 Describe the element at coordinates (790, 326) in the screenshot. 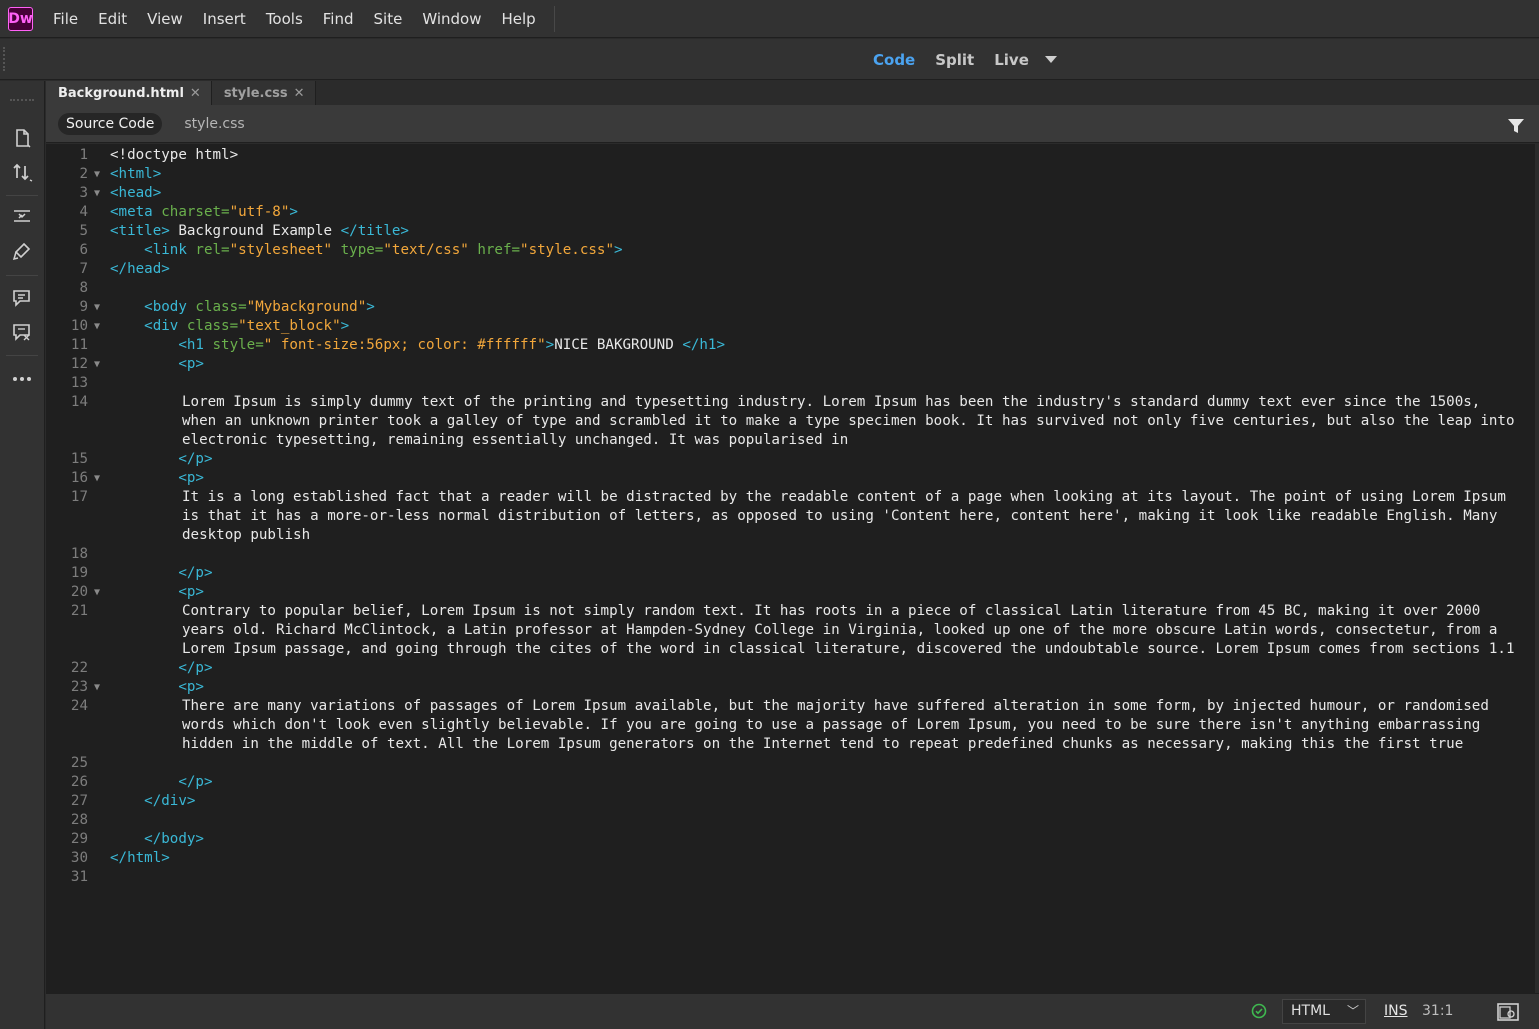

I see `code-line: 10 ▼ <div class="text_block">` at that location.